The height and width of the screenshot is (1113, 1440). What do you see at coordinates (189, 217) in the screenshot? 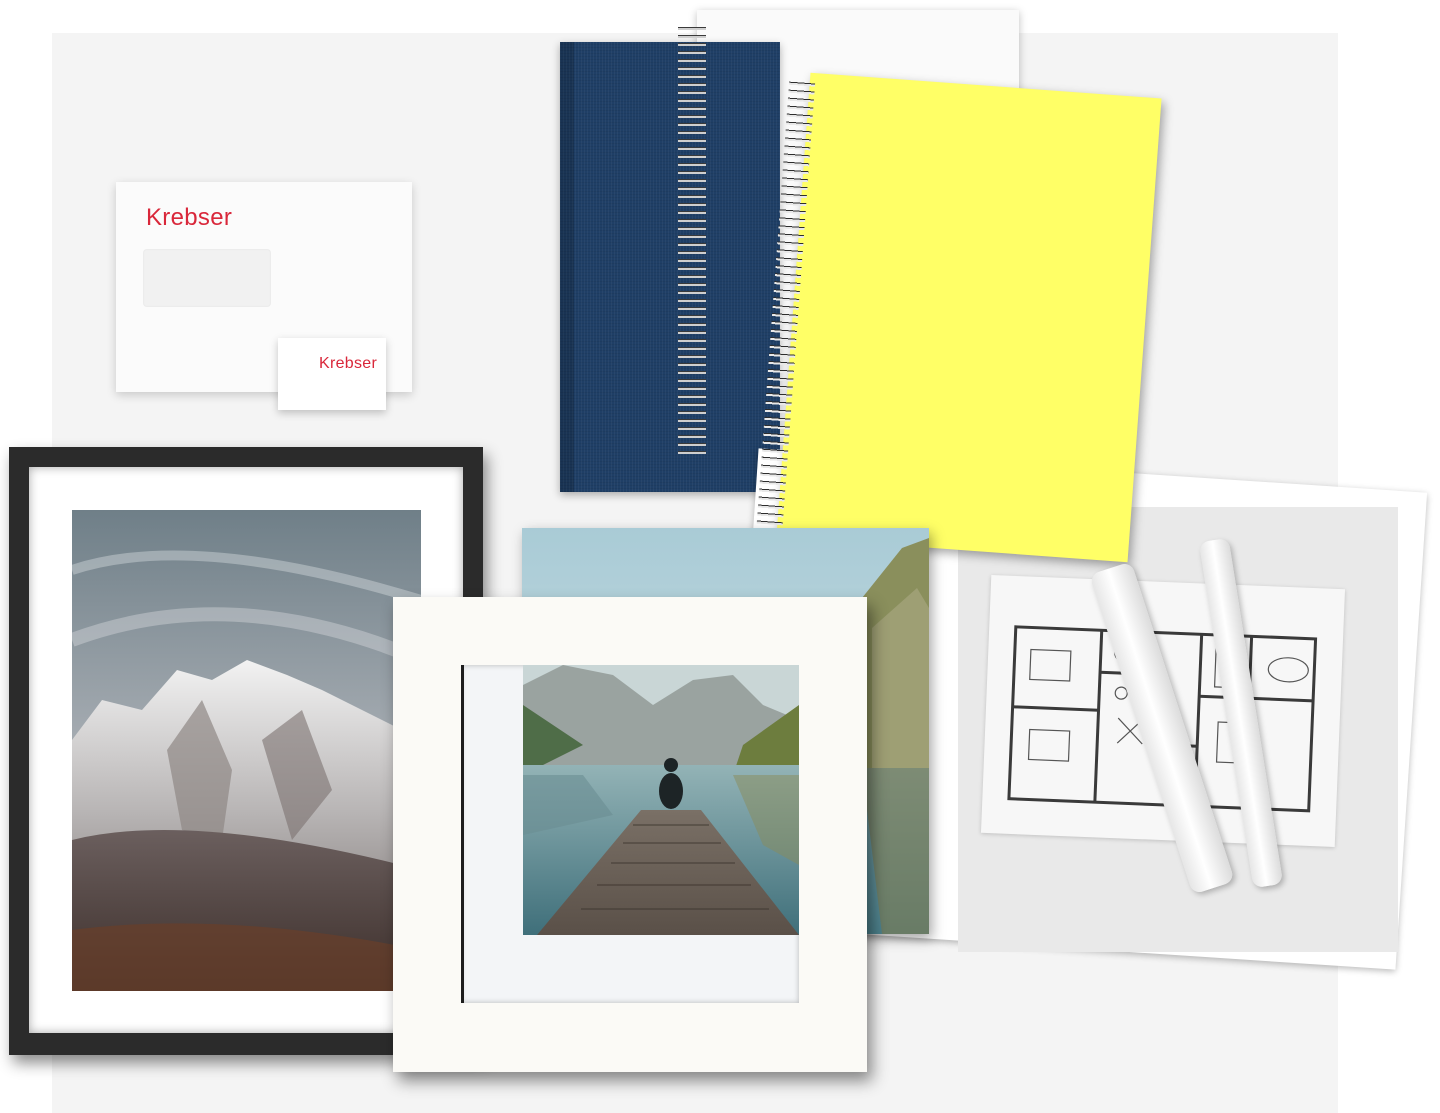
I see `envelope-logo: Krebser` at bounding box center [189, 217].